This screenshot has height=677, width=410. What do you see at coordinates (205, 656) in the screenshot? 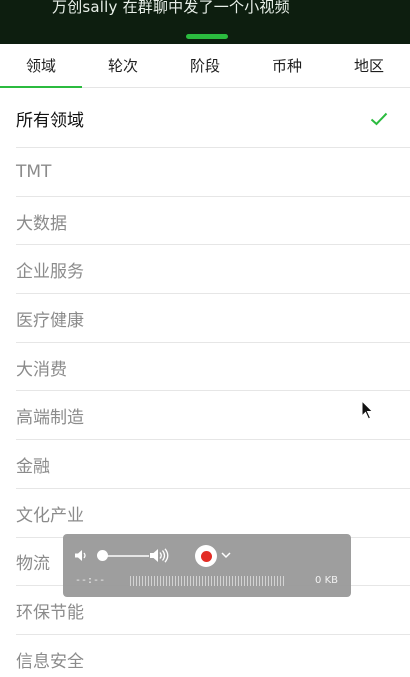
I see `list-item: 信息安全` at bounding box center [205, 656].